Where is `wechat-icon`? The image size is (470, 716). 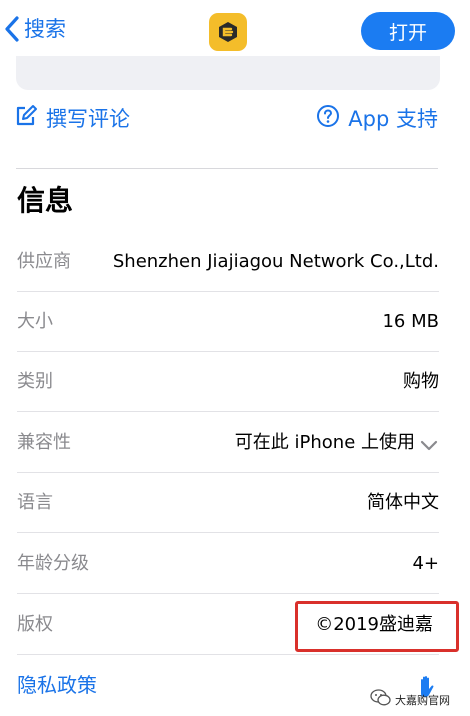 wechat-icon is located at coordinates (381, 700).